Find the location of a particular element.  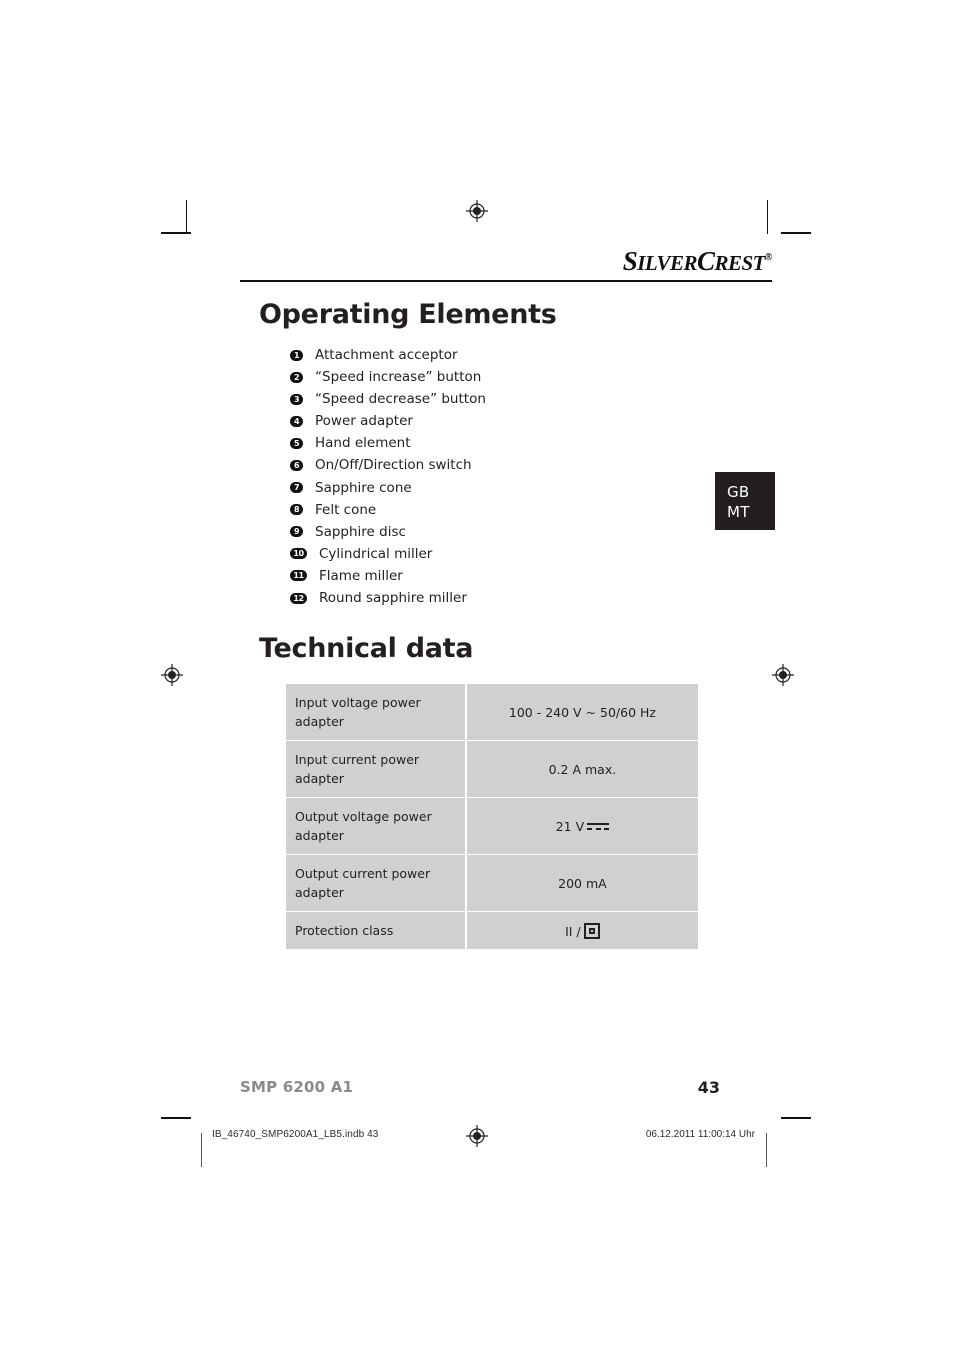

item-number-badge: 9 is located at coordinates (296, 532).